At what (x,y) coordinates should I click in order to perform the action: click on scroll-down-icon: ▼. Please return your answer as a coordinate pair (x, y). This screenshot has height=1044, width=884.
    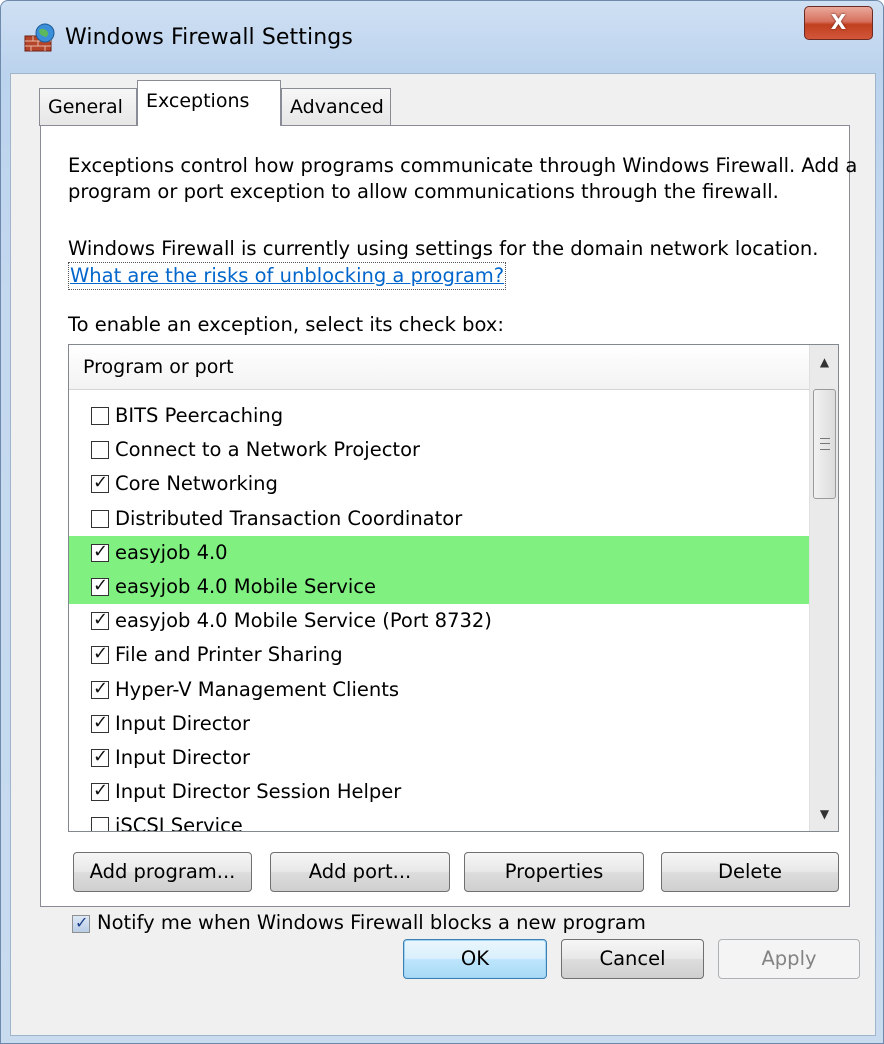
    Looking at the image, I should click on (824, 814).